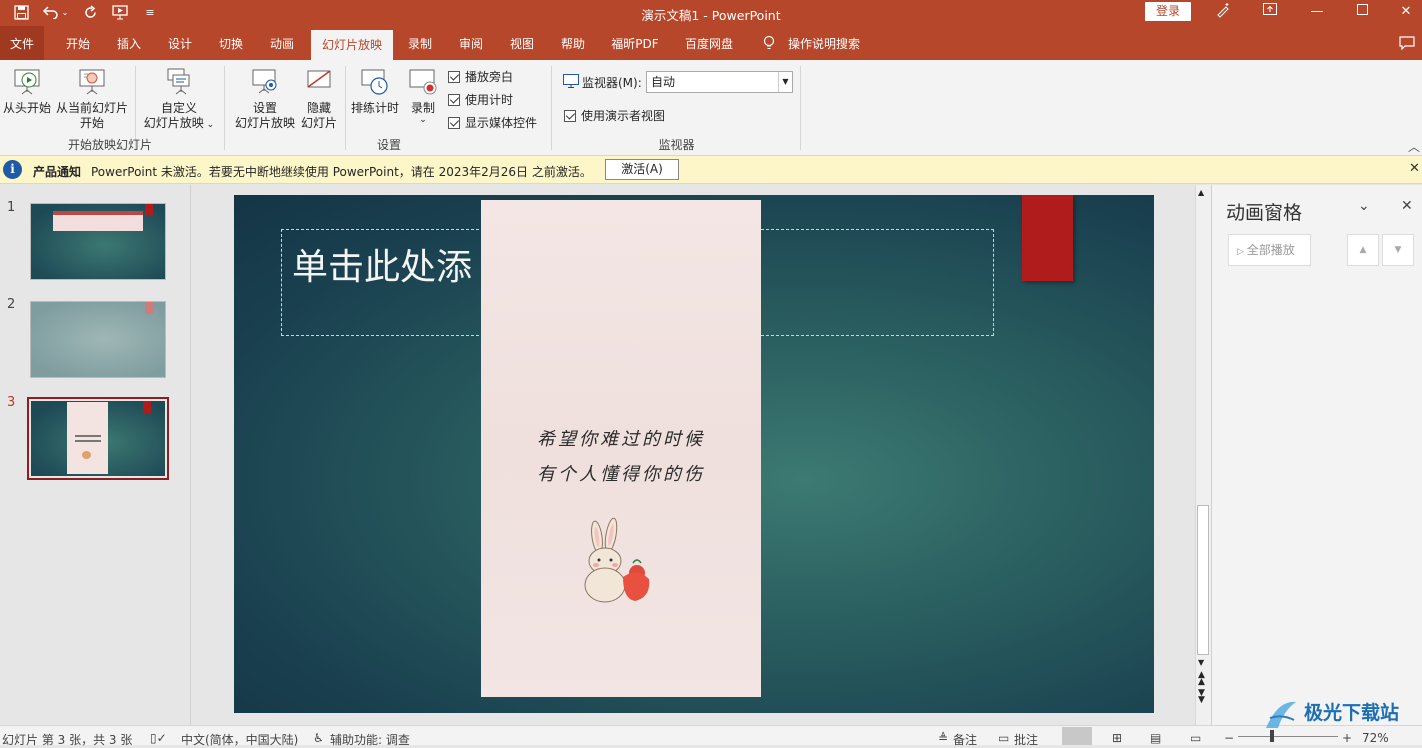 Image resolution: width=1422 pixels, height=748 pixels. I want to click on custom-slideshow-icon, so click(179, 83).